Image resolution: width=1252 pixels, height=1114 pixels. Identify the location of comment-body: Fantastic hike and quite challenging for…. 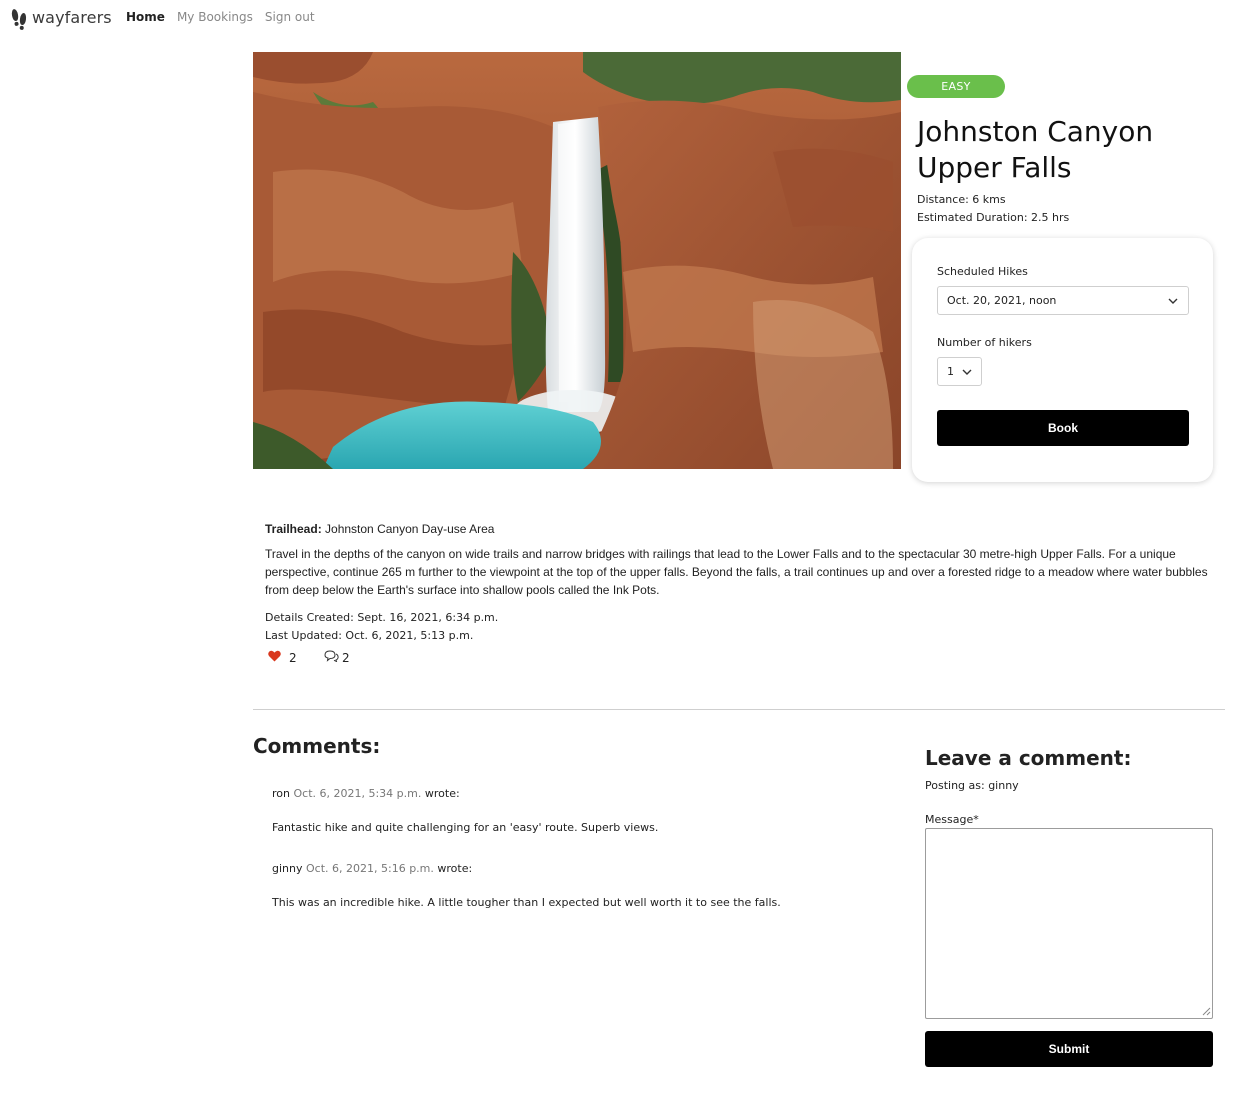
(465, 827).